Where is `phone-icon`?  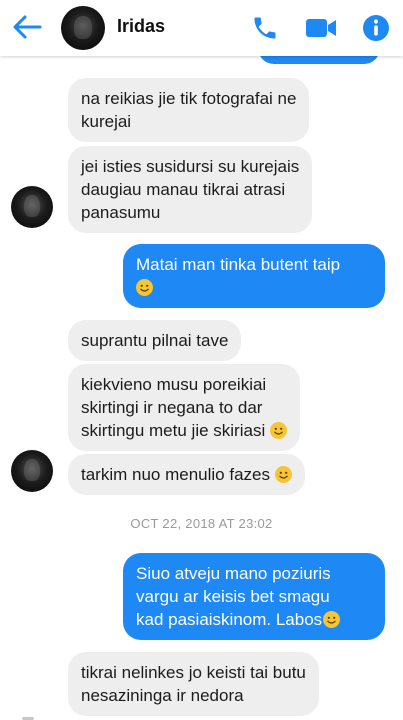 phone-icon is located at coordinates (265, 28).